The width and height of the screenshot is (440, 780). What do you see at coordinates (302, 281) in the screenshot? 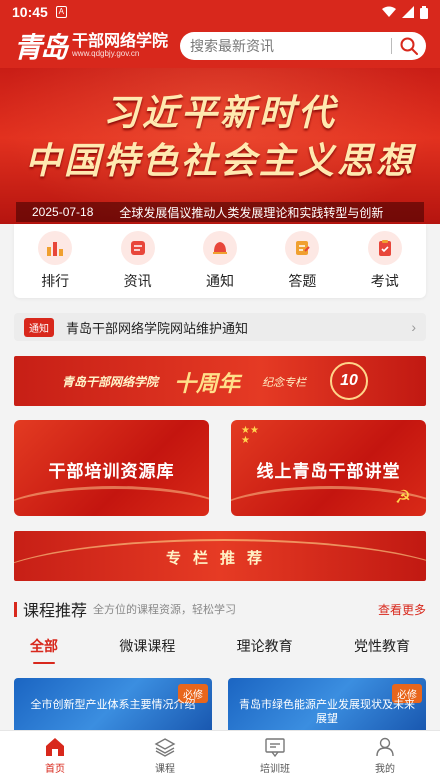
I see `quick-nav-label: 答题` at bounding box center [302, 281].